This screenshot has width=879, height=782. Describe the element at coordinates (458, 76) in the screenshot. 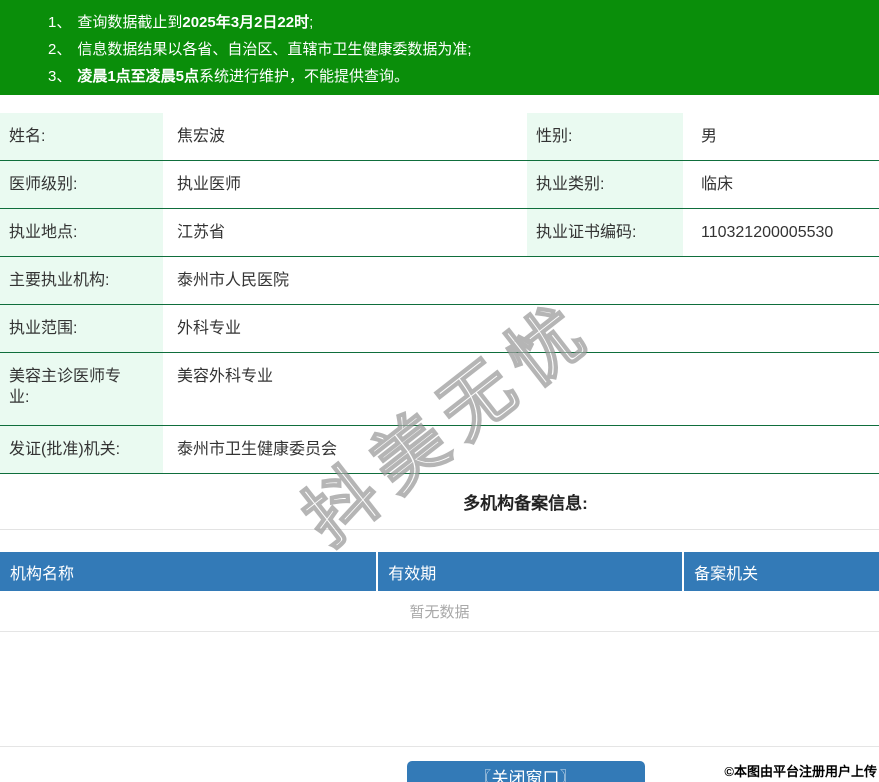

I see `notice-line-3: 3、 凌晨1点至凌晨5点系统进行维护，不能提供查询。` at that location.